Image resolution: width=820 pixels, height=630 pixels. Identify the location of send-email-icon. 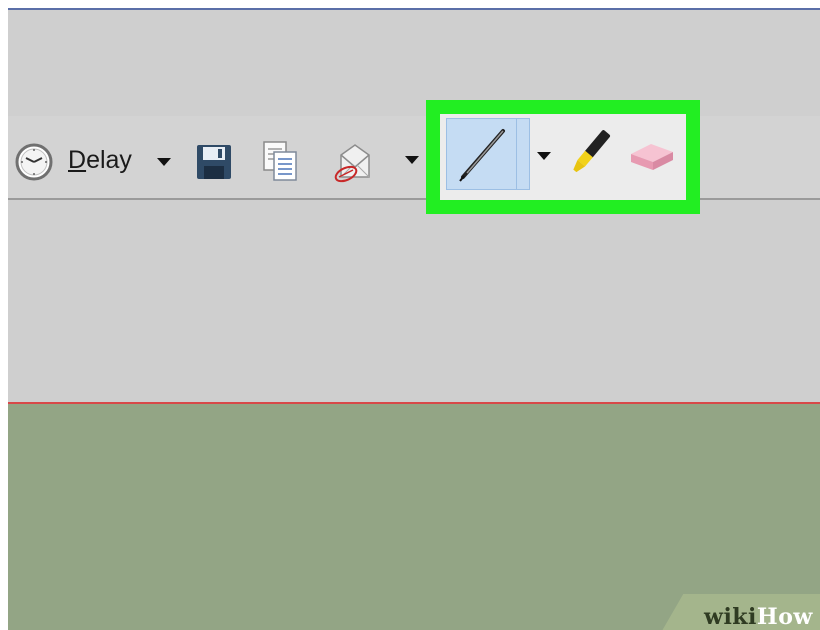
(355, 162).